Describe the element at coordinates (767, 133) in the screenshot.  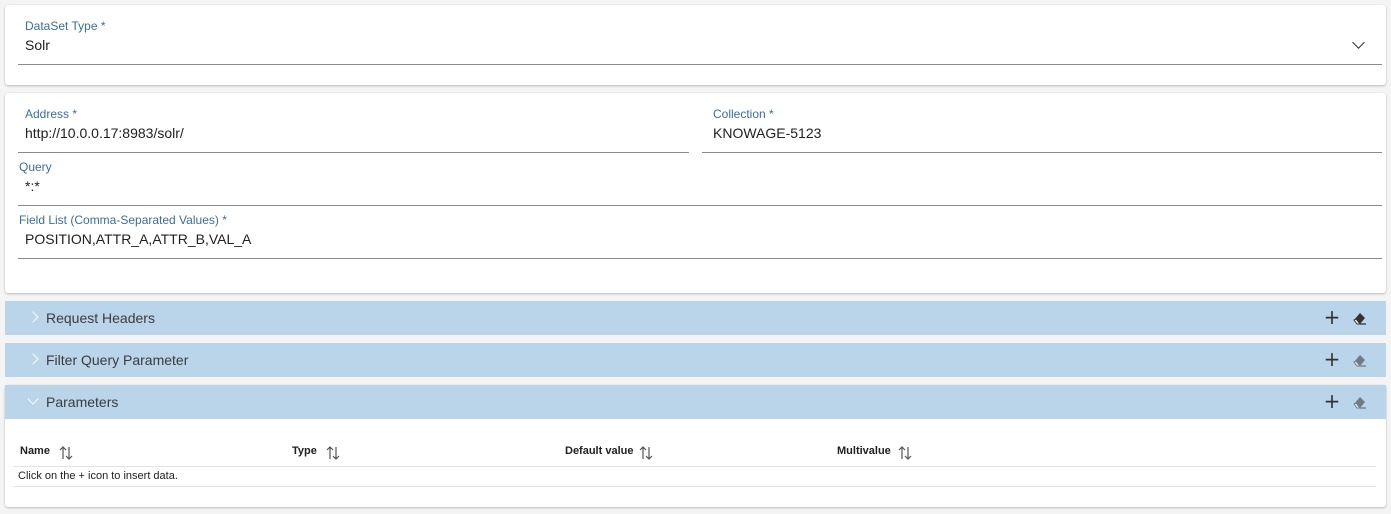
I see `collection-input: KNOWAGE-5123` at that location.